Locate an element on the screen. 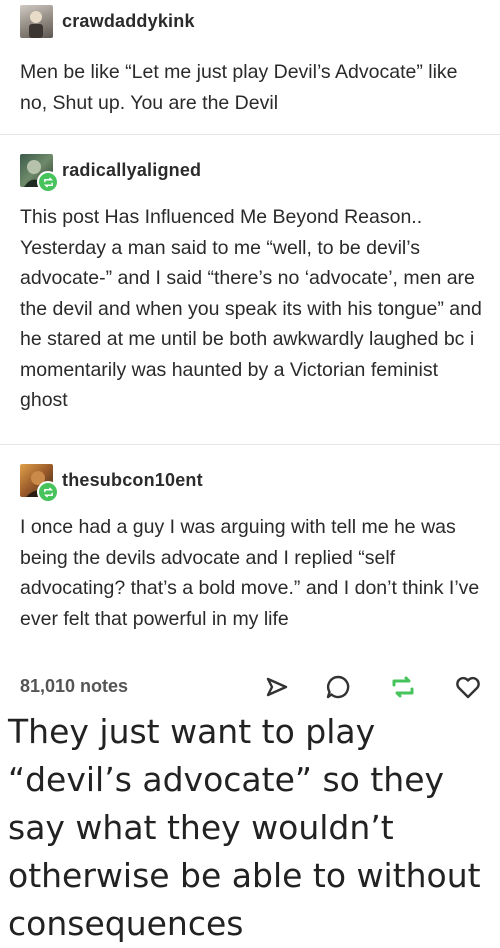  post-header: thesubcon10ent is located at coordinates (111, 483).